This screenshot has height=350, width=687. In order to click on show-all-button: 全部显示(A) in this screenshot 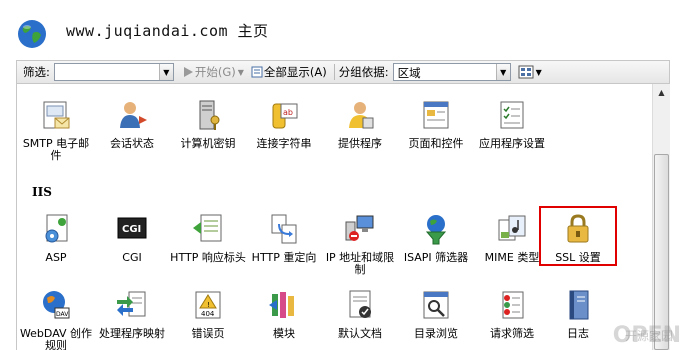, I will do `click(288, 72)`.